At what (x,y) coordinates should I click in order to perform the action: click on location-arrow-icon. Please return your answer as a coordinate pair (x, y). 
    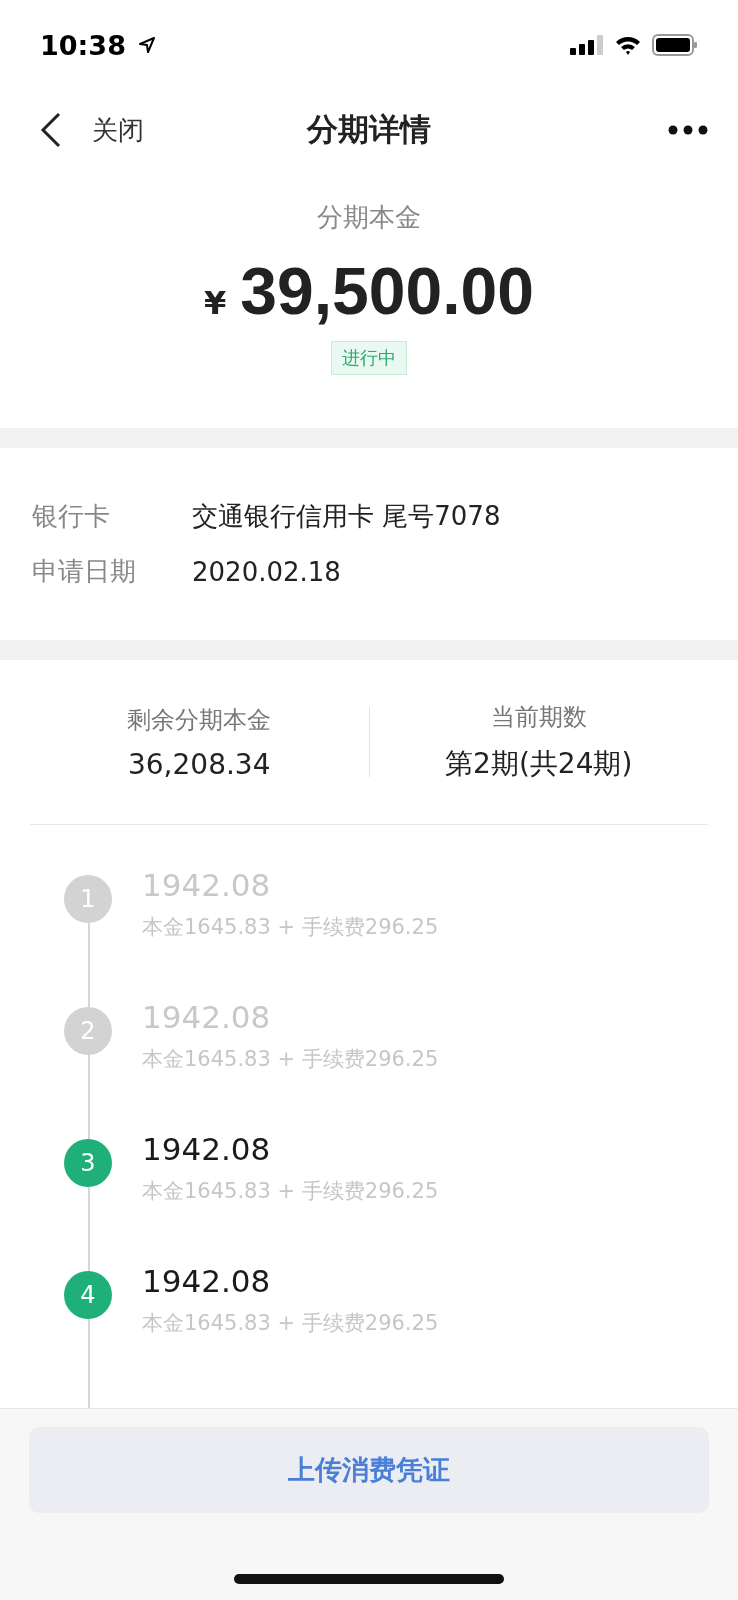
    Looking at the image, I should click on (146, 45).